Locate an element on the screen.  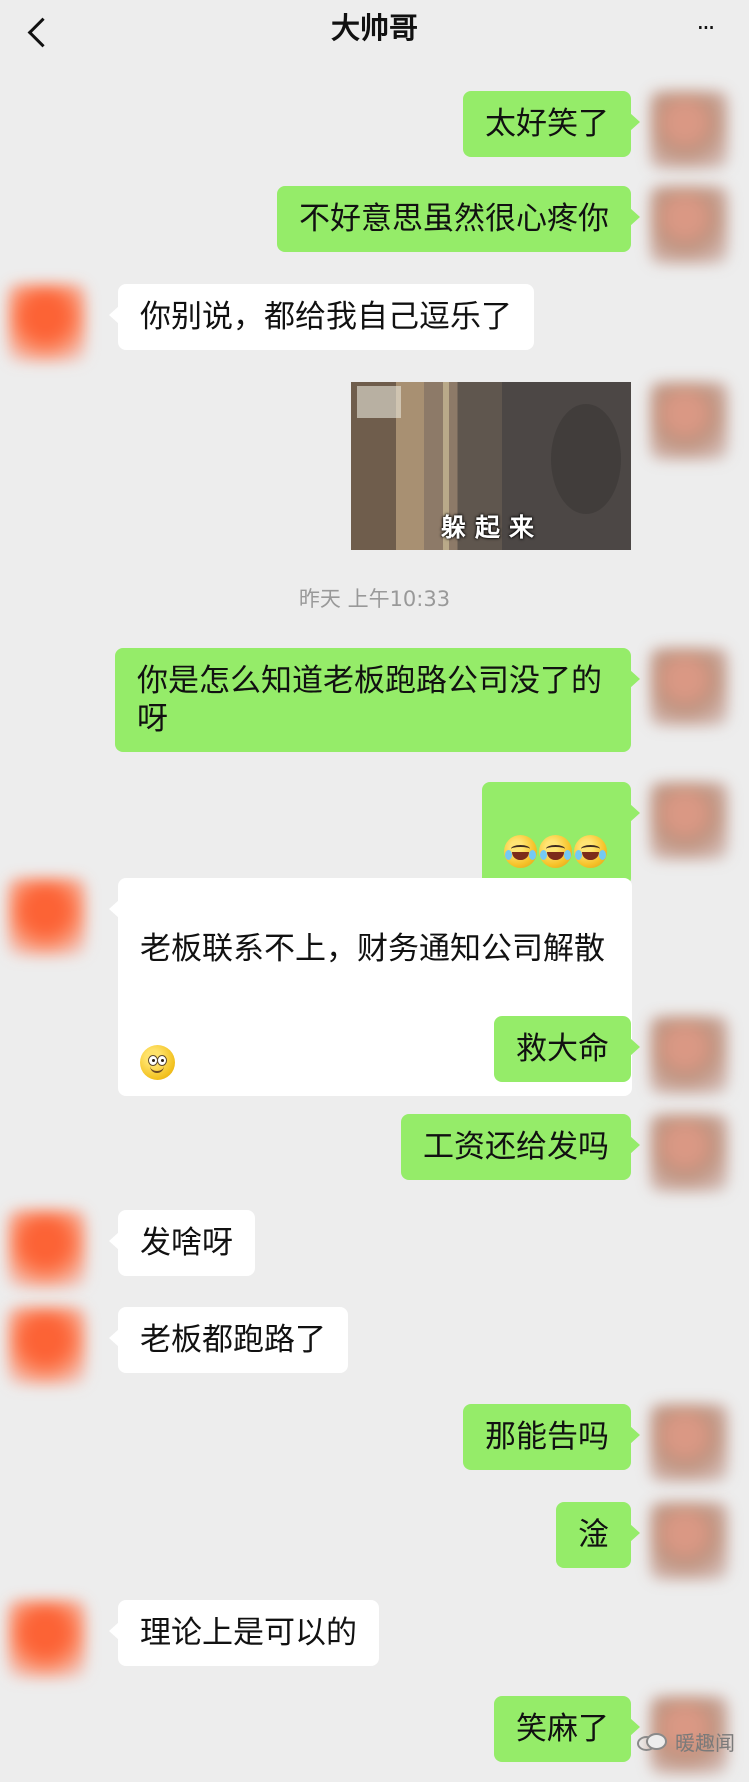
image-watermark-label is located at coordinates (379, 402).